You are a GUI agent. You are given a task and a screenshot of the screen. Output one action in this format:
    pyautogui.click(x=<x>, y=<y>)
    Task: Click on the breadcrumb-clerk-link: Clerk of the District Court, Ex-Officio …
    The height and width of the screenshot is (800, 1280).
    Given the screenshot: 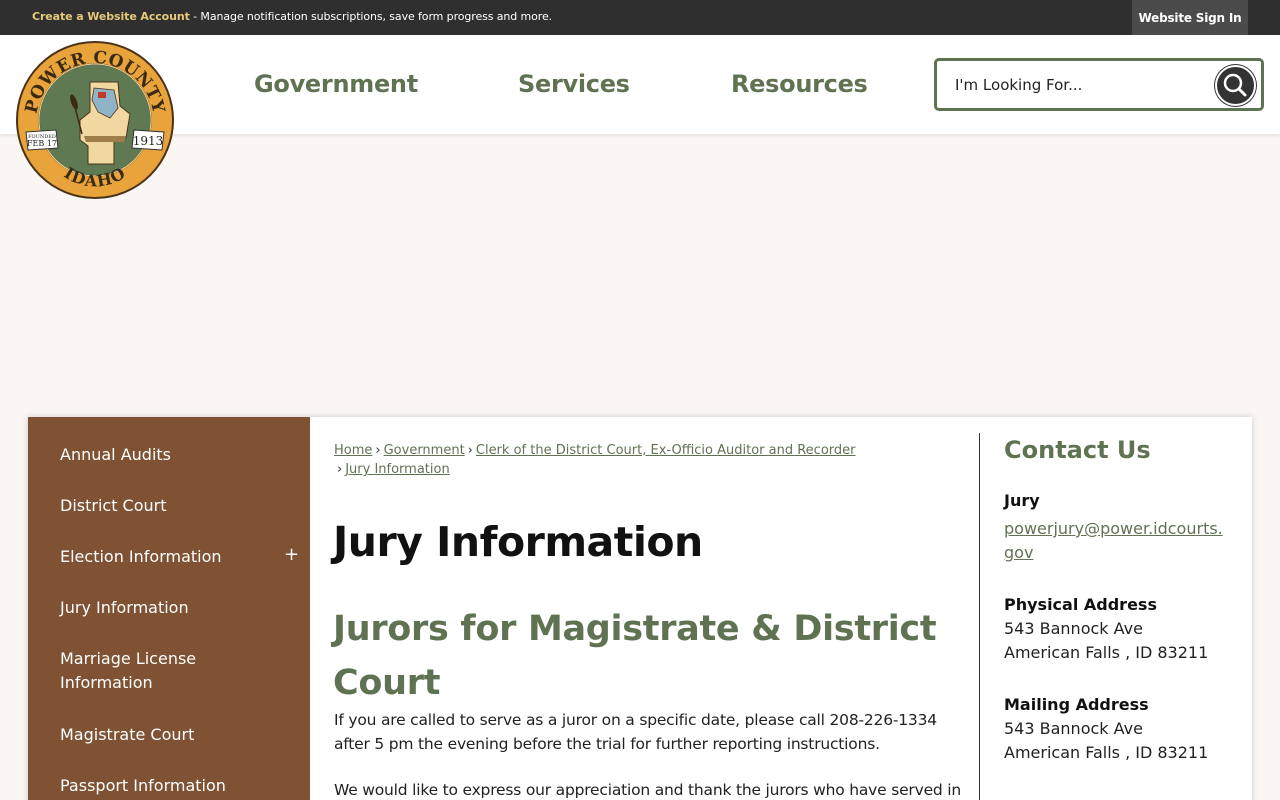 What is the action you would take?
    pyautogui.click(x=666, y=450)
    